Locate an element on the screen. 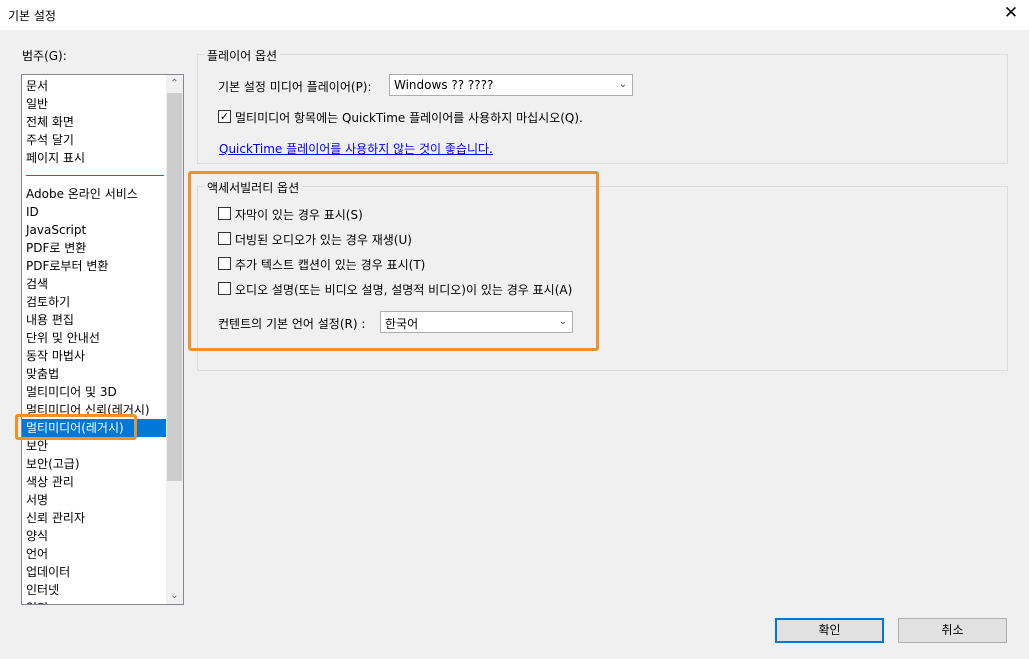 This screenshot has width=1029, height=659. category-item: 단위 및 안내선 is located at coordinates (94, 338).